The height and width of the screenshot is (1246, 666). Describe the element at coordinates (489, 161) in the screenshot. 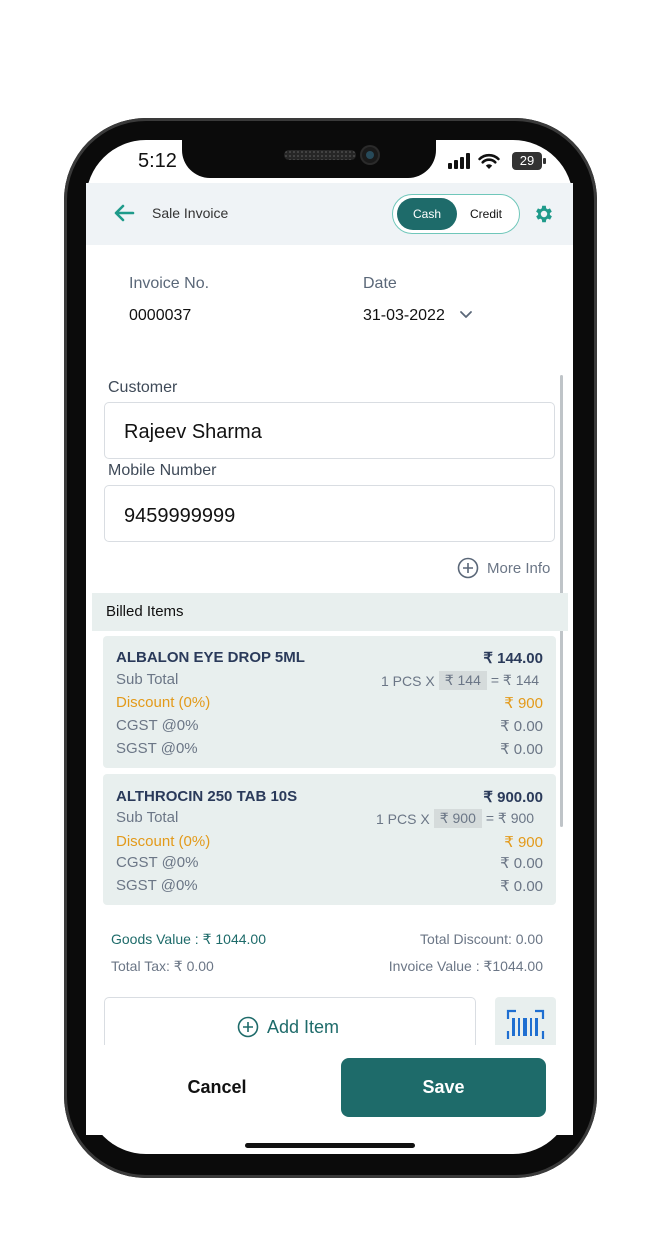

I see `wifi-icon` at that location.